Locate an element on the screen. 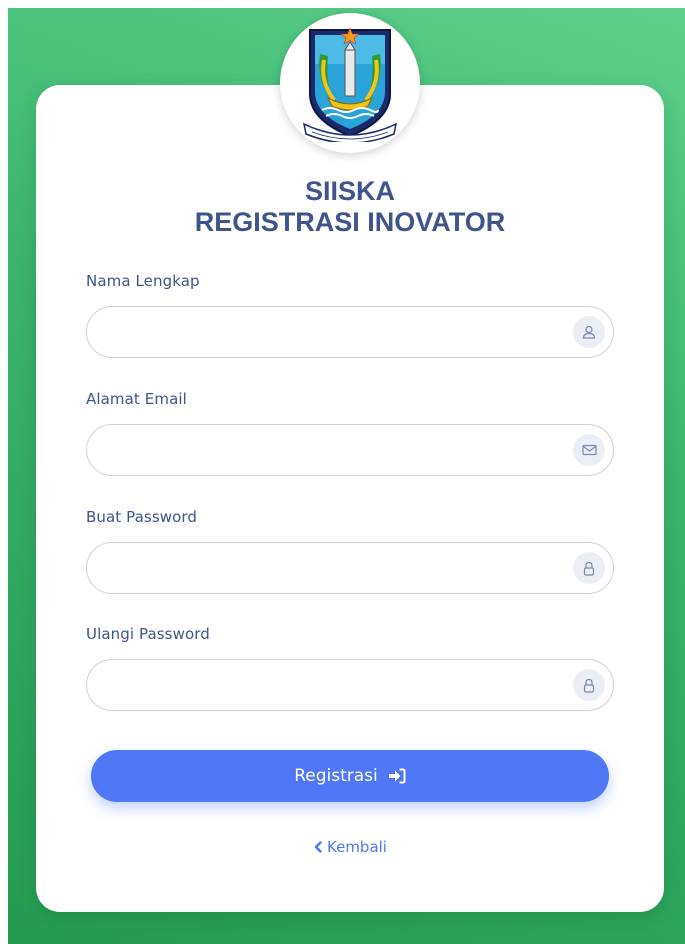  full-name-input is located at coordinates (334, 333).